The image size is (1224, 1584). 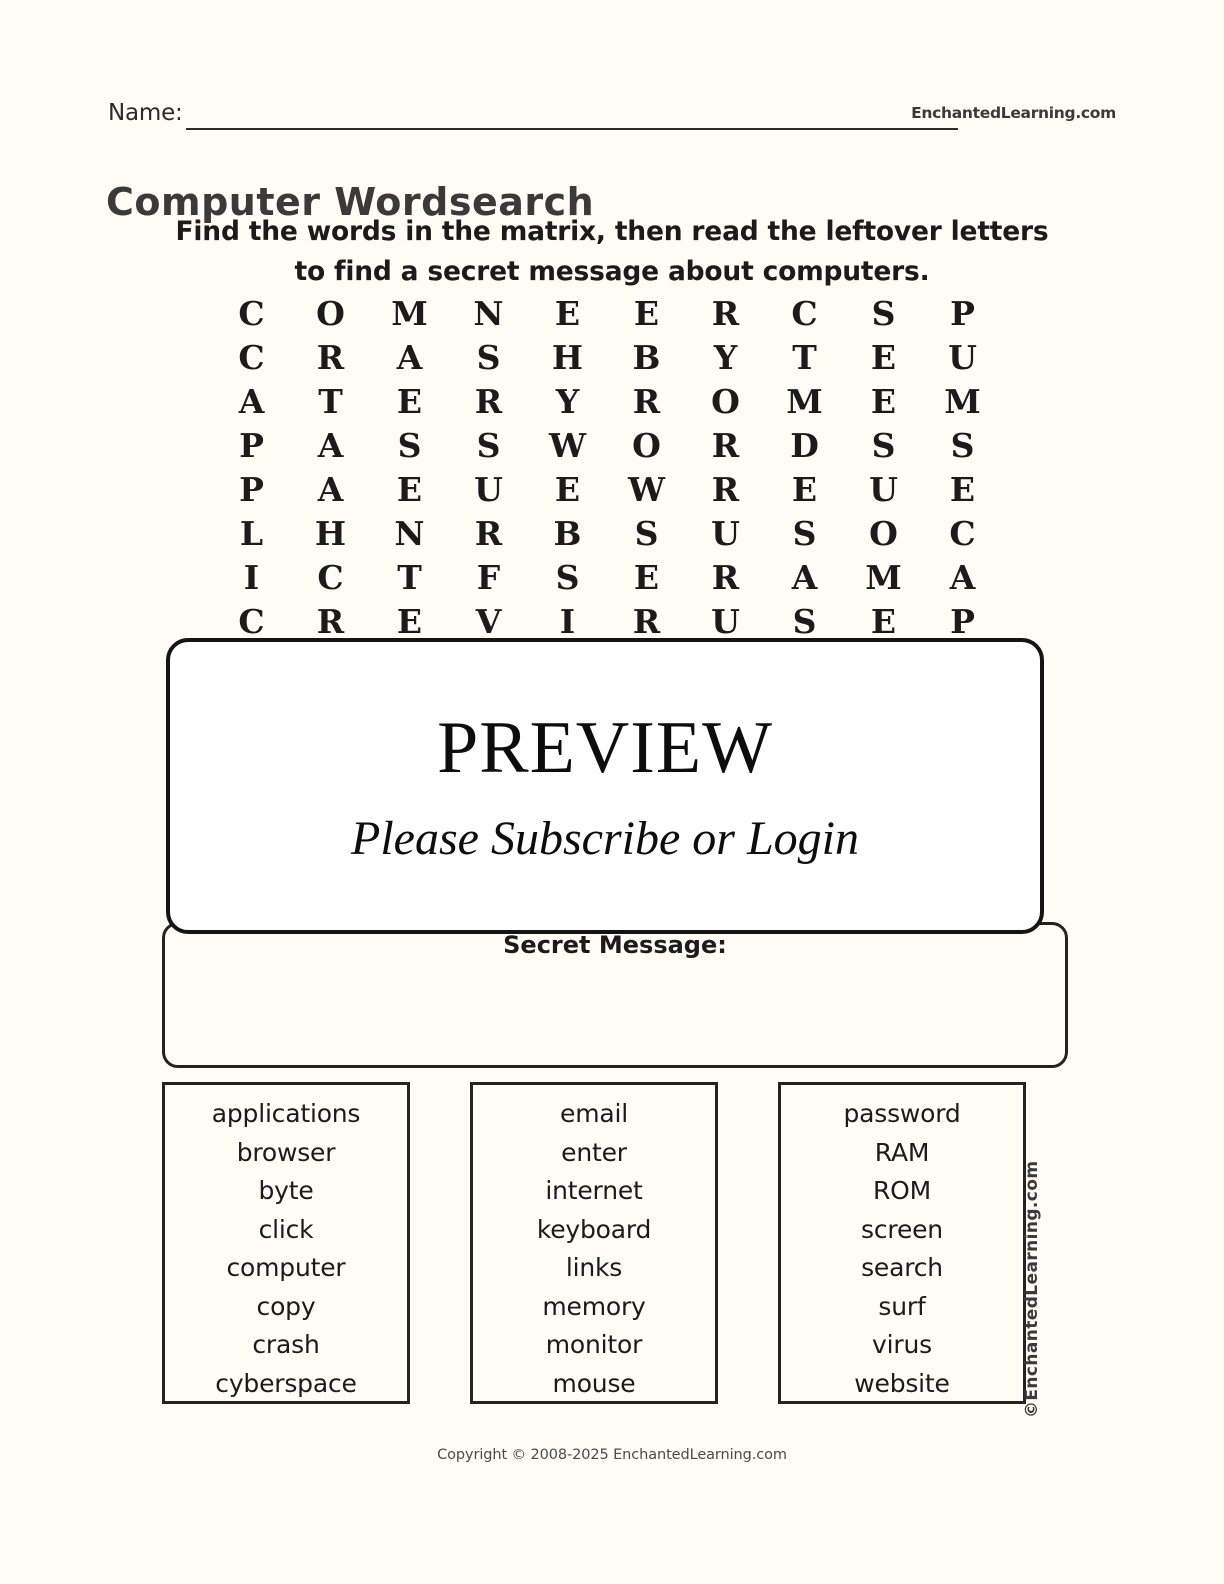 I want to click on word-list-item: monitor, so click(x=594, y=1345).